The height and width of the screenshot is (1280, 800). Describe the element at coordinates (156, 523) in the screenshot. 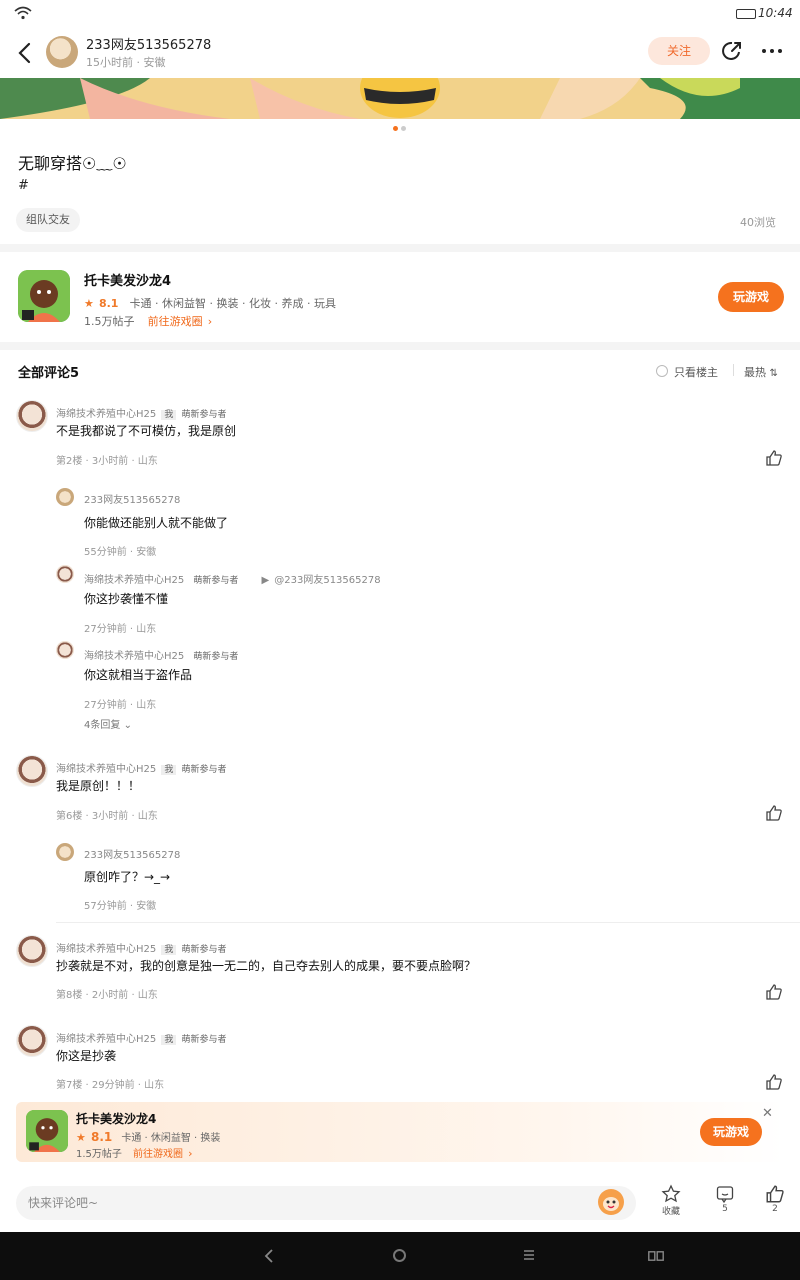

I see `reply-text: 你能做还能别人就不能做了` at that location.